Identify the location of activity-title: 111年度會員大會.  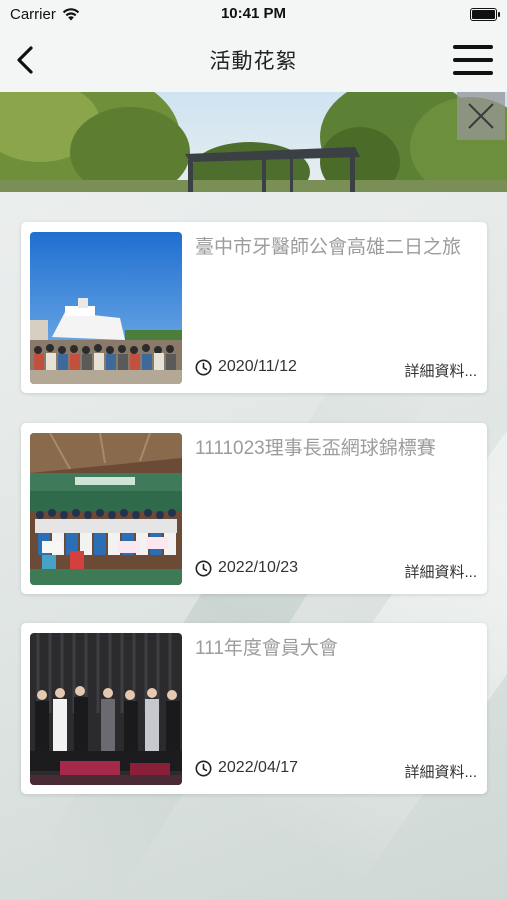
(266, 648).